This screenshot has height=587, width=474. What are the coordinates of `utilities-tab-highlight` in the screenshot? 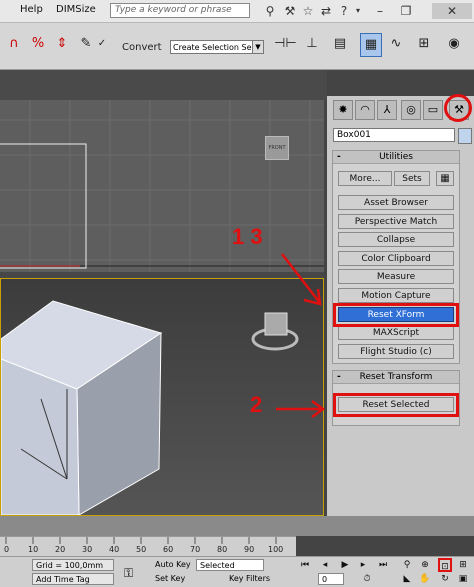 It's located at (458, 108).